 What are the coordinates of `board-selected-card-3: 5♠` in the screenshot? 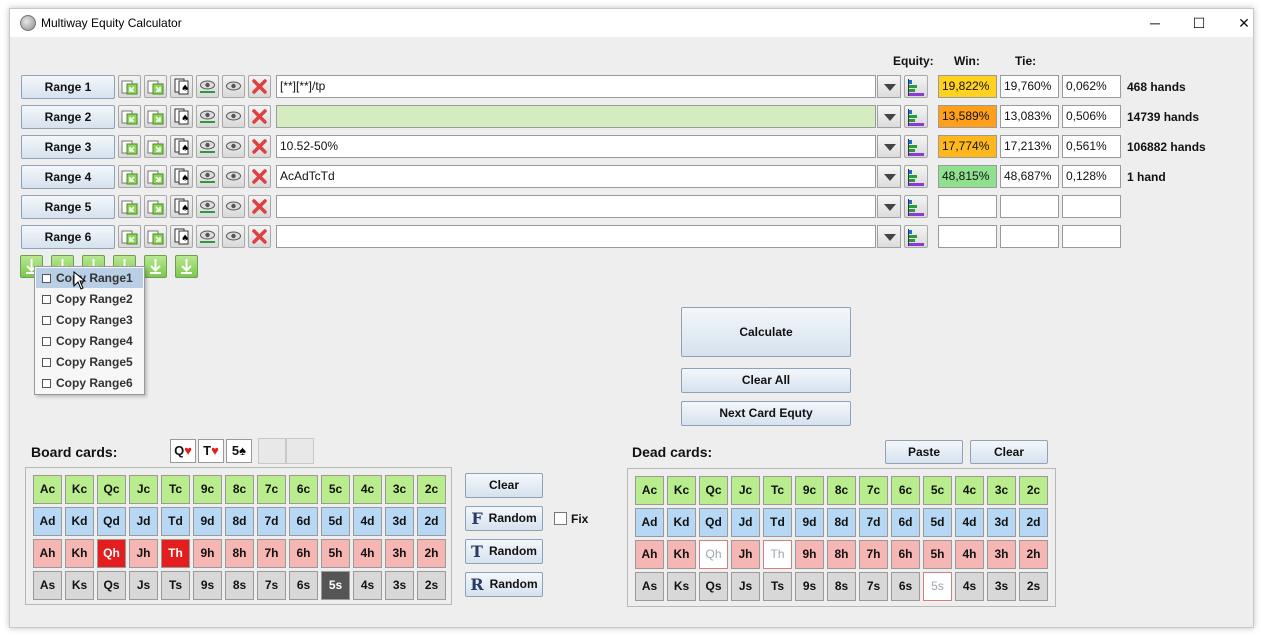 It's located at (239, 451).